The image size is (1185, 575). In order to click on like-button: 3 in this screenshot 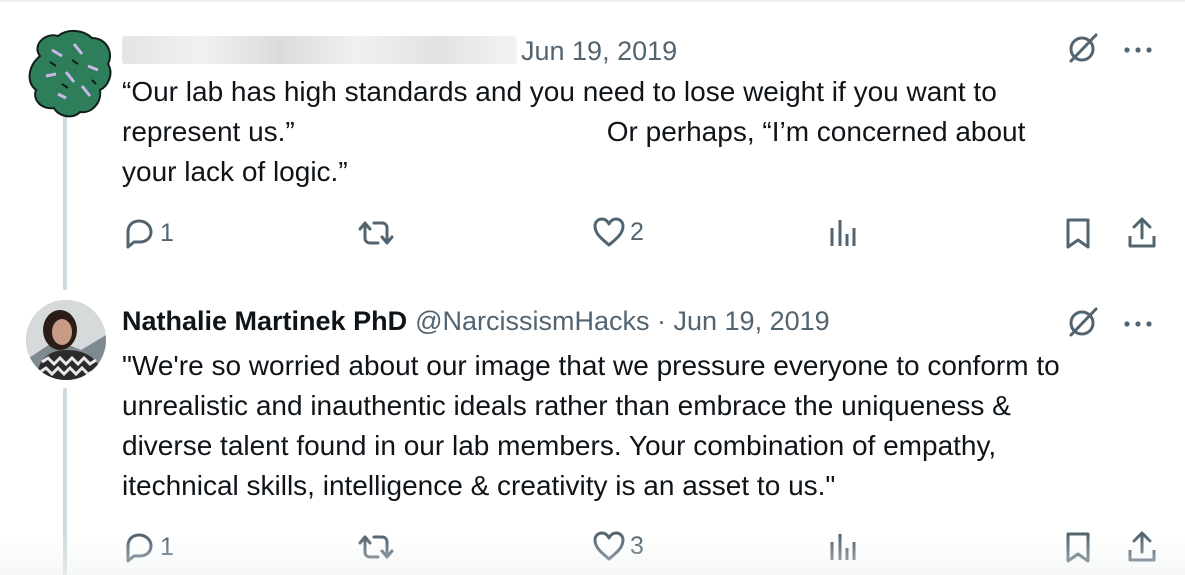, I will do `click(618, 546)`.